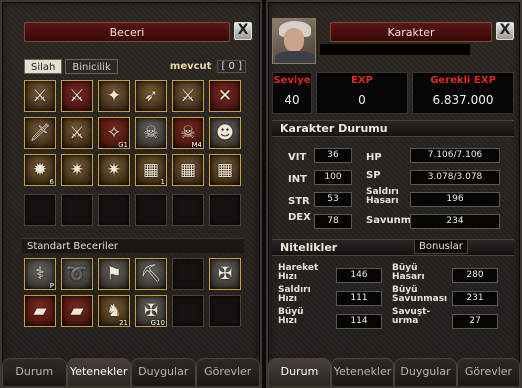 Image resolution: width=522 pixels, height=388 pixels. I want to click on attributes-title: Nitelikler, so click(393, 247).